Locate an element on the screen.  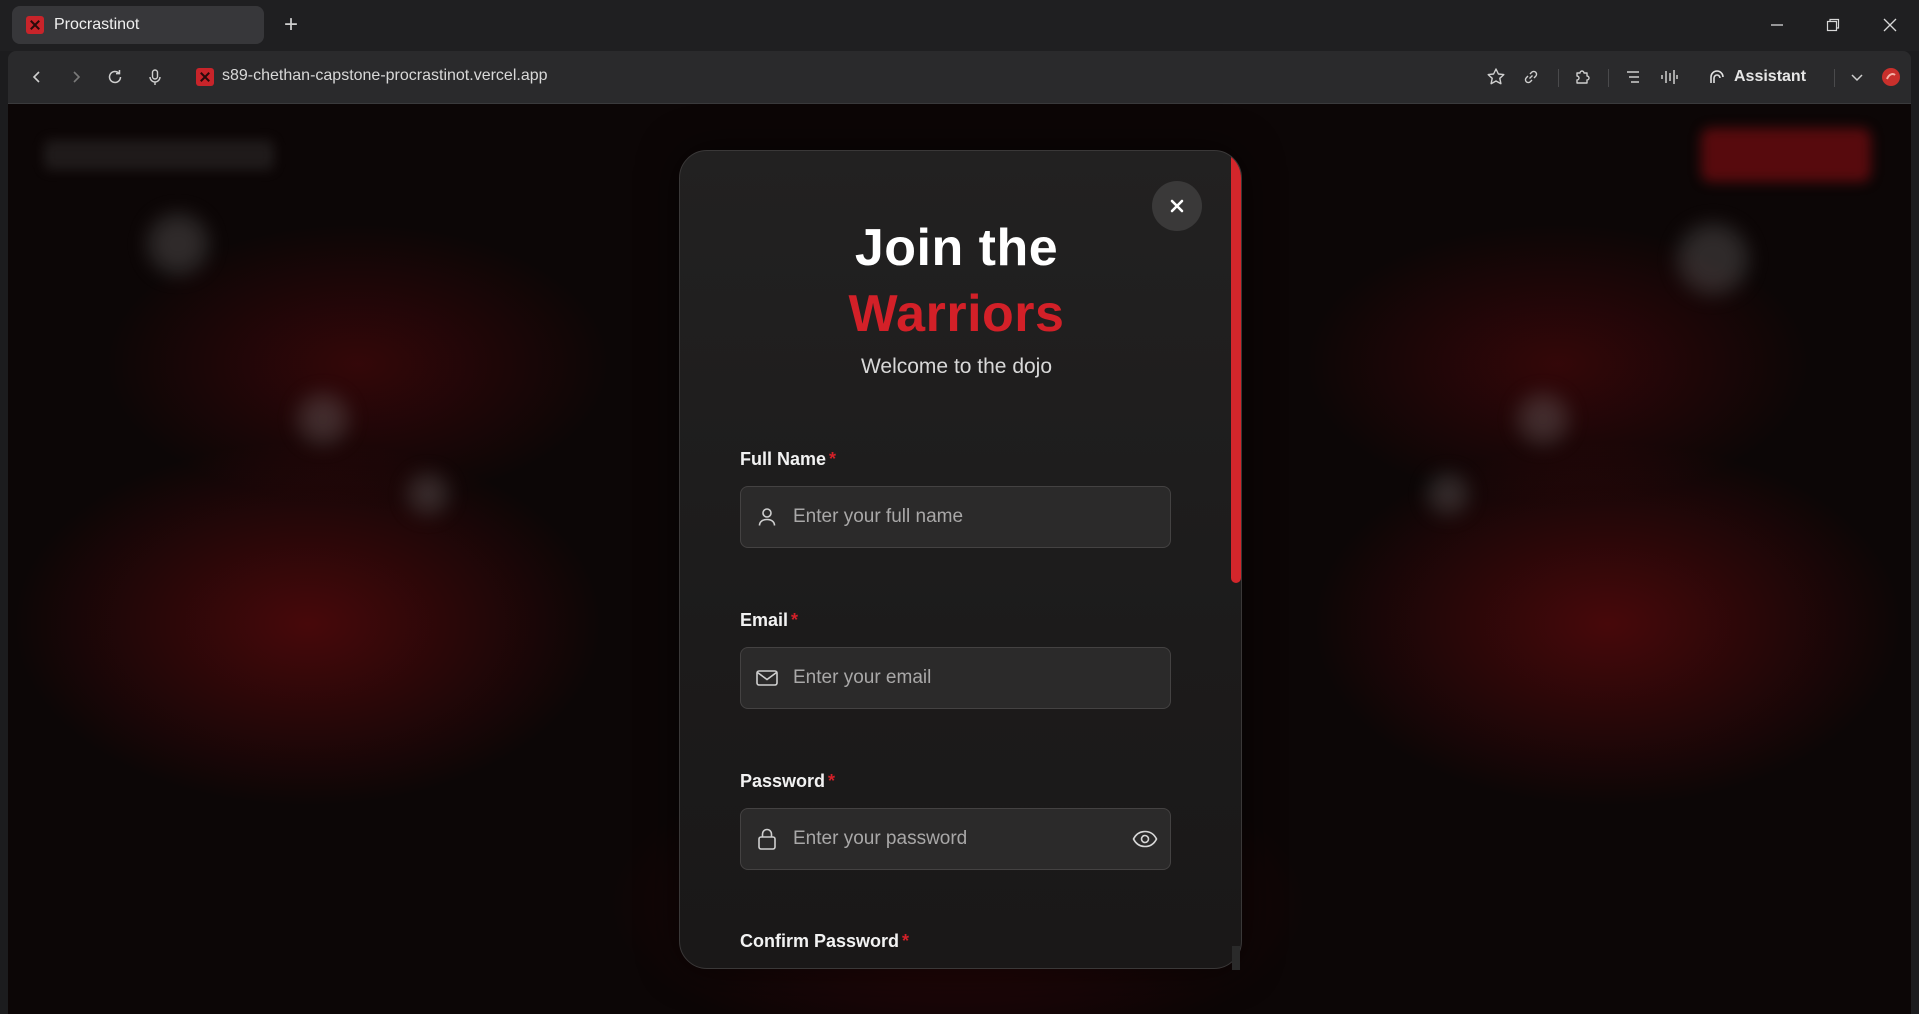
full-name-label: Full Name * is located at coordinates (788, 459).